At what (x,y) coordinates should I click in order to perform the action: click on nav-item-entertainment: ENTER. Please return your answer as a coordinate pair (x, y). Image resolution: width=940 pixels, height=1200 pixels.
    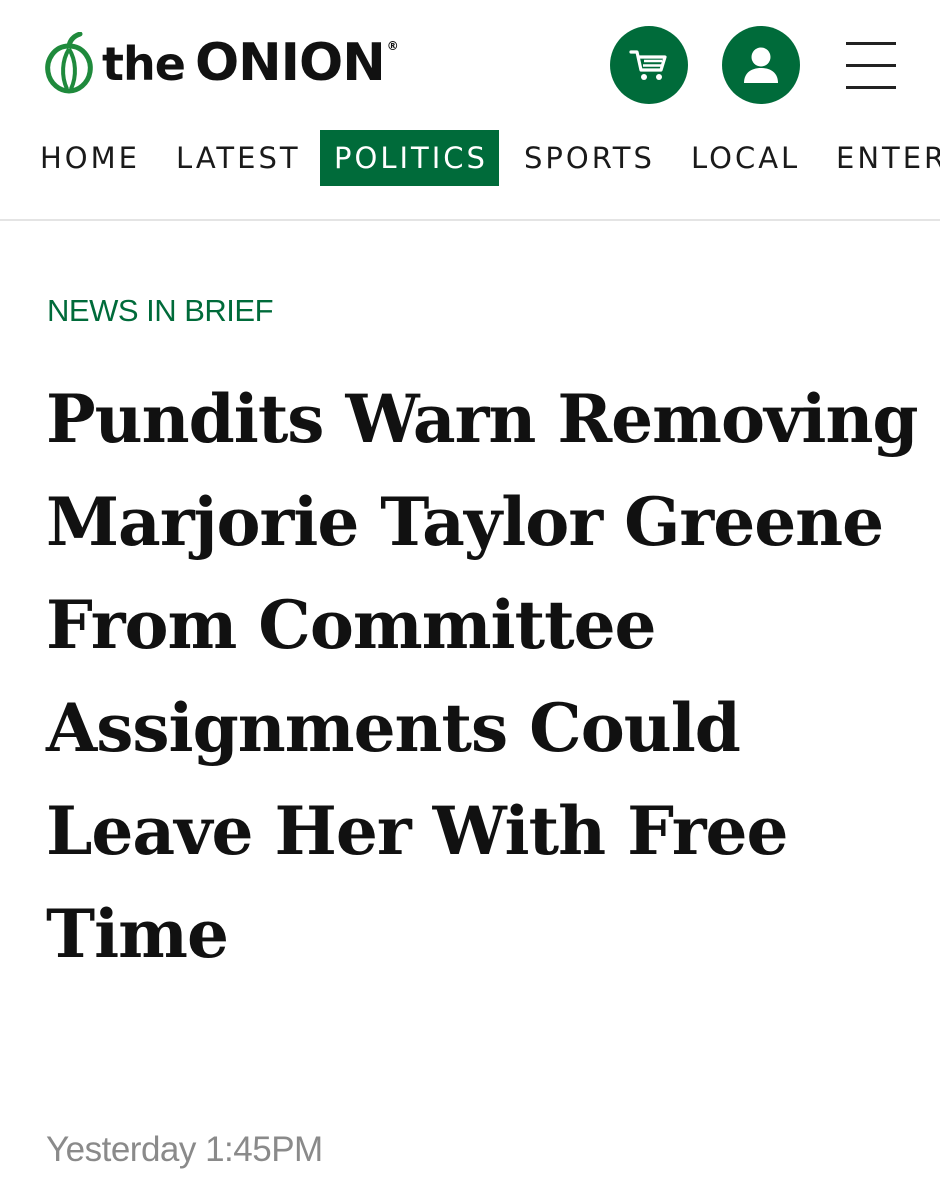
    Looking at the image, I should click on (888, 158).